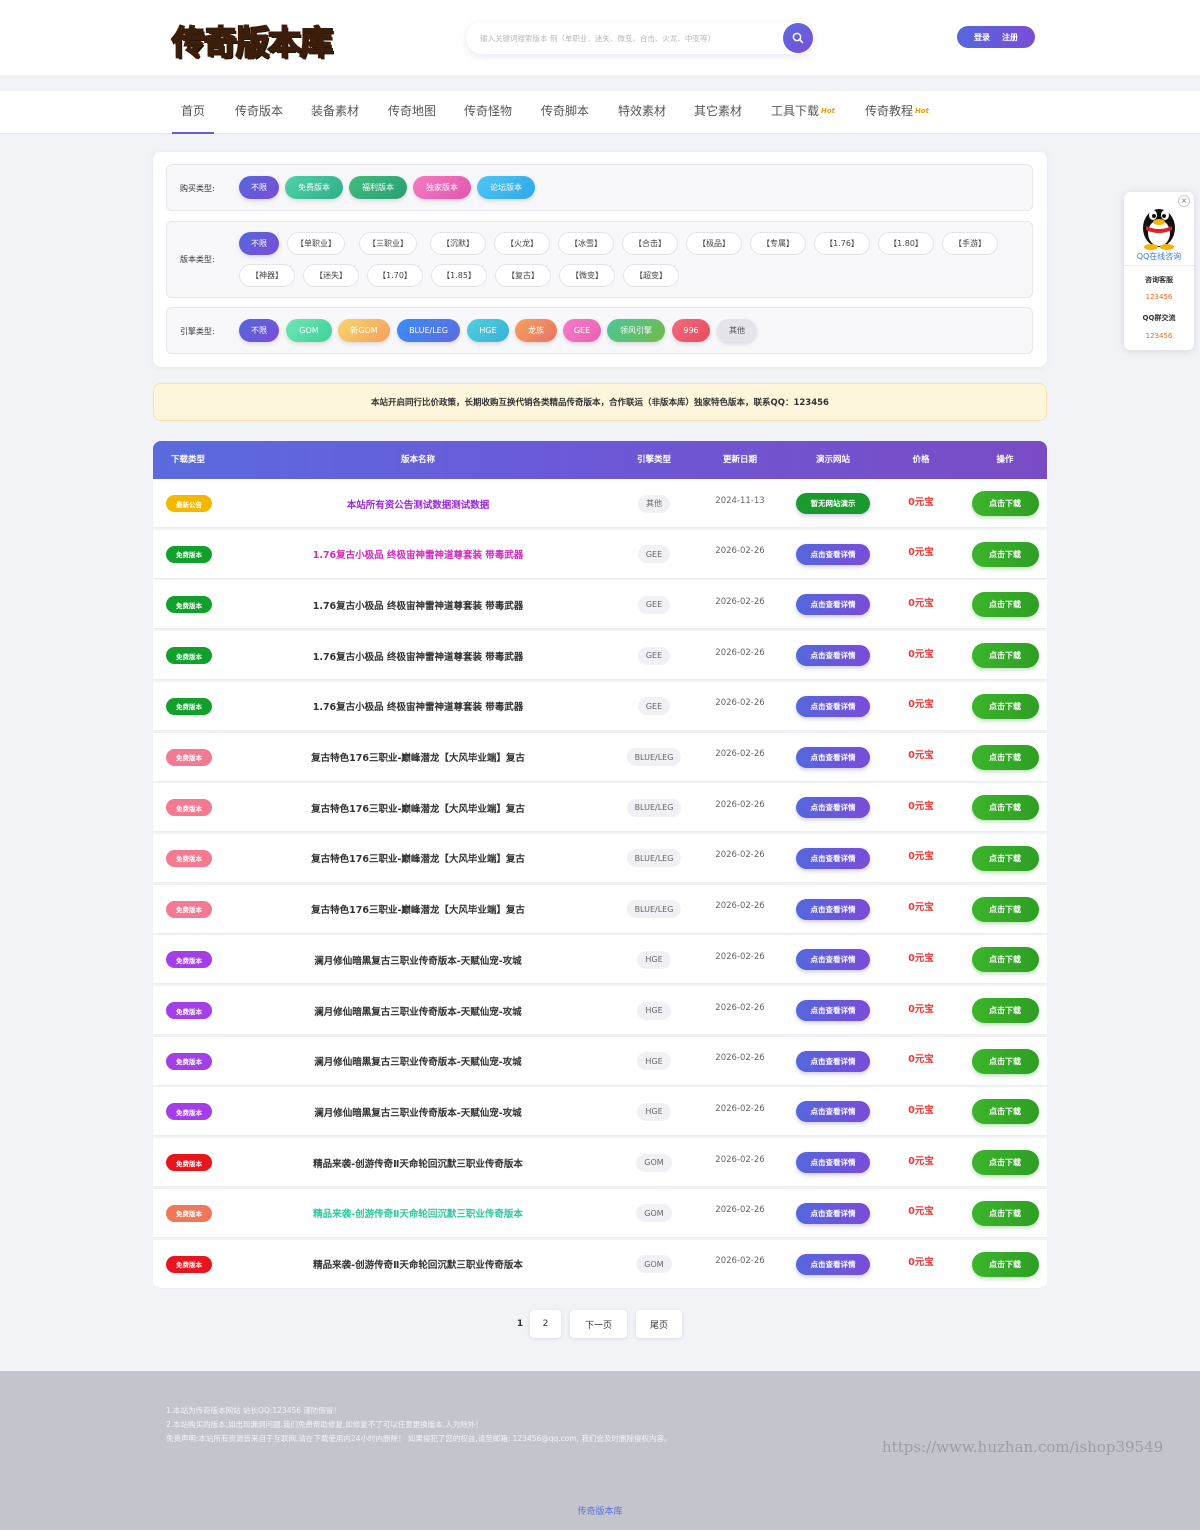 Image resolution: width=1200 pixels, height=1530 pixels. Describe the element at coordinates (586, 243) in the screenshot. I see `filter-chip: 【冰雪】` at that location.